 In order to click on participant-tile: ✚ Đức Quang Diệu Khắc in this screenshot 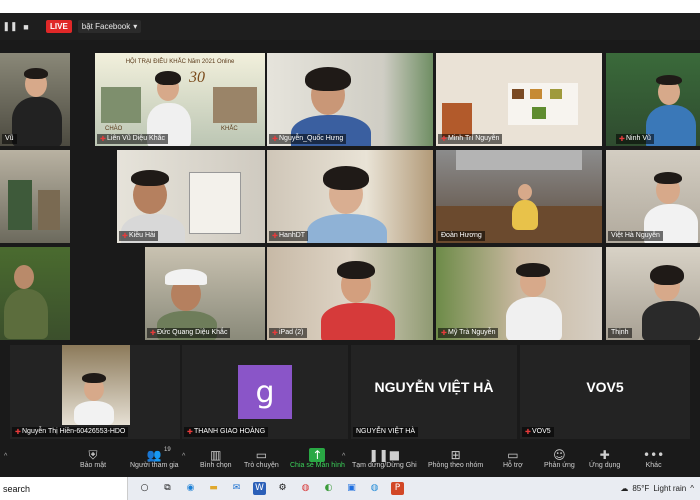, I will do `click(205, 293)`.